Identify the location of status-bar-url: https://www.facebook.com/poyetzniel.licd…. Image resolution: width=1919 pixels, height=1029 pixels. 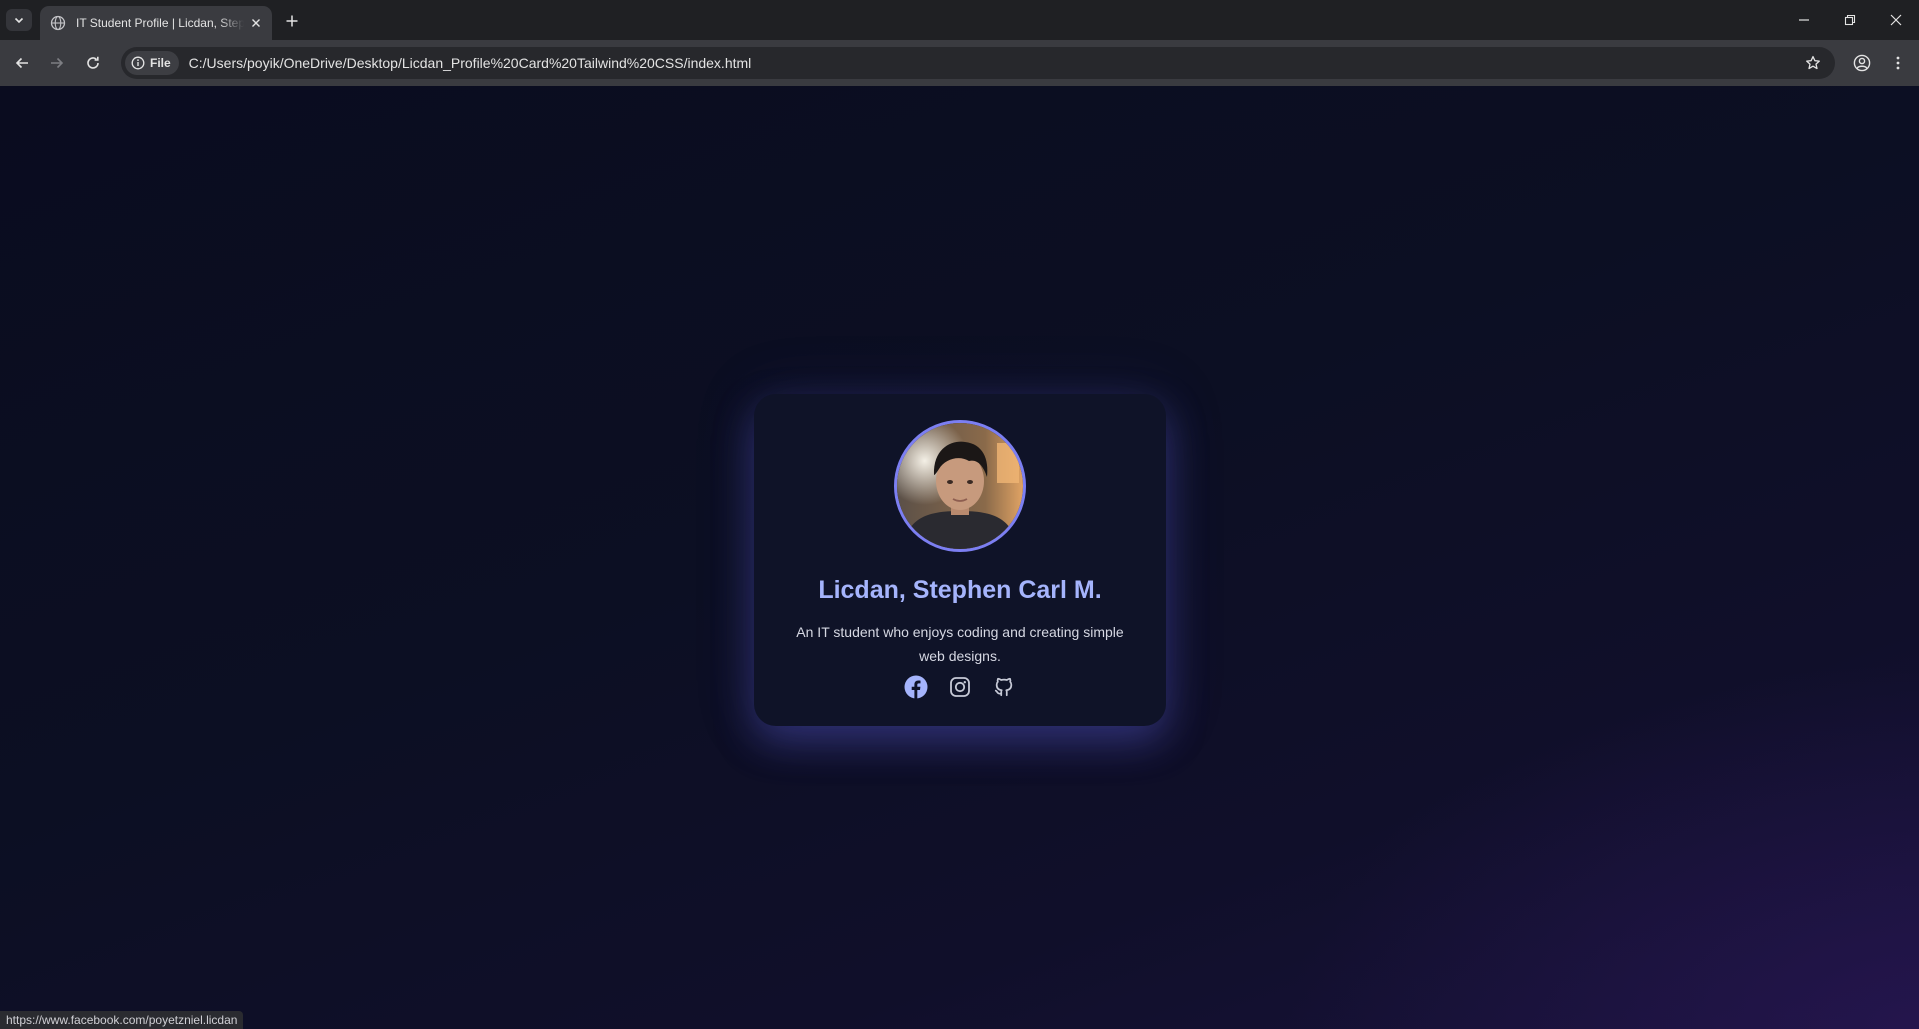
(122, 1020).